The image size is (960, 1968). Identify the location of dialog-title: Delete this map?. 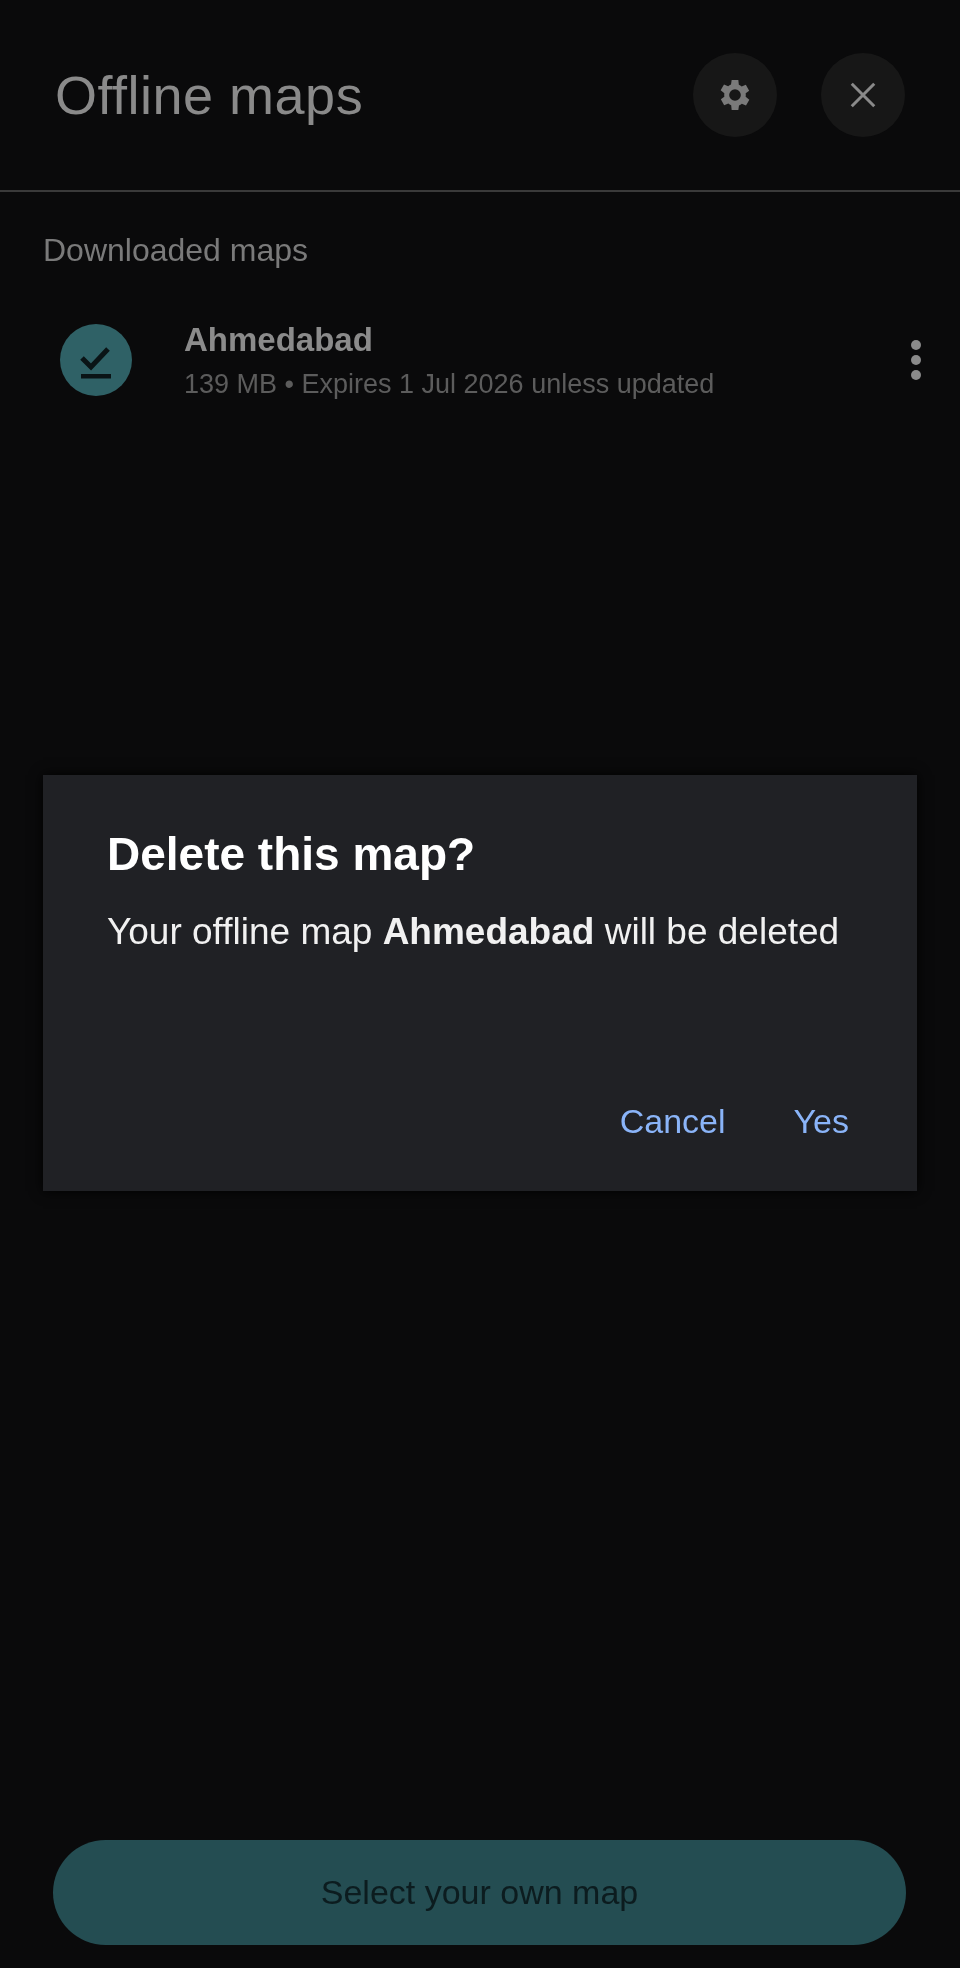
(292, 854).